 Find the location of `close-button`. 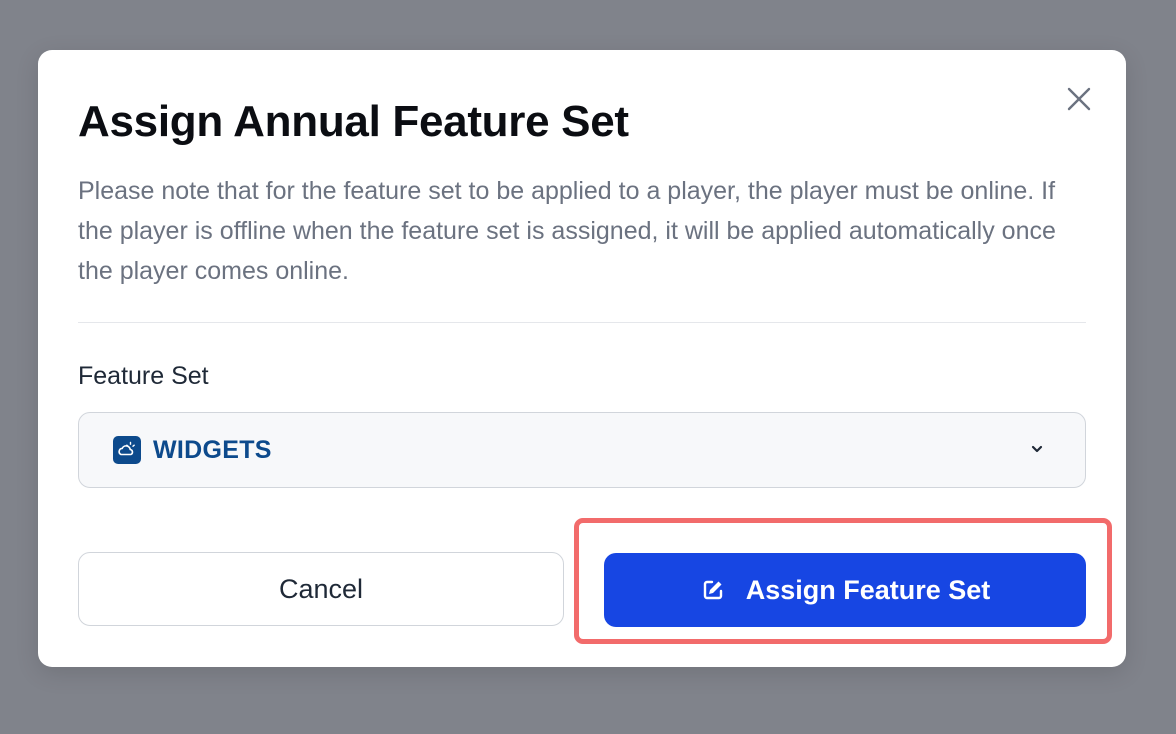

close-button is located at coordinates (1079, 99).